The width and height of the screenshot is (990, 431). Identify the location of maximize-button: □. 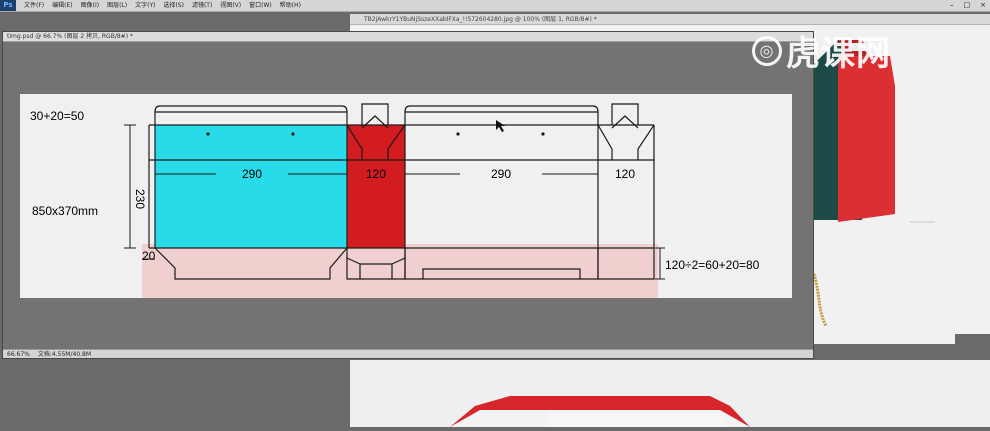
(967, 5).